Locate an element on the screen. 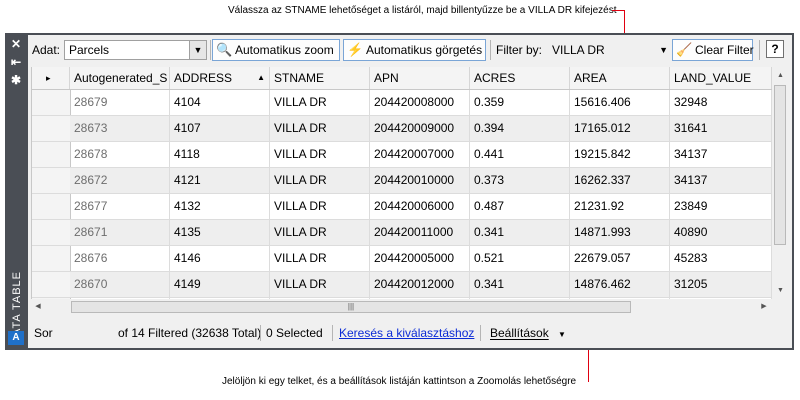  table-cell: 28675 is located at coordinates (120, 298).